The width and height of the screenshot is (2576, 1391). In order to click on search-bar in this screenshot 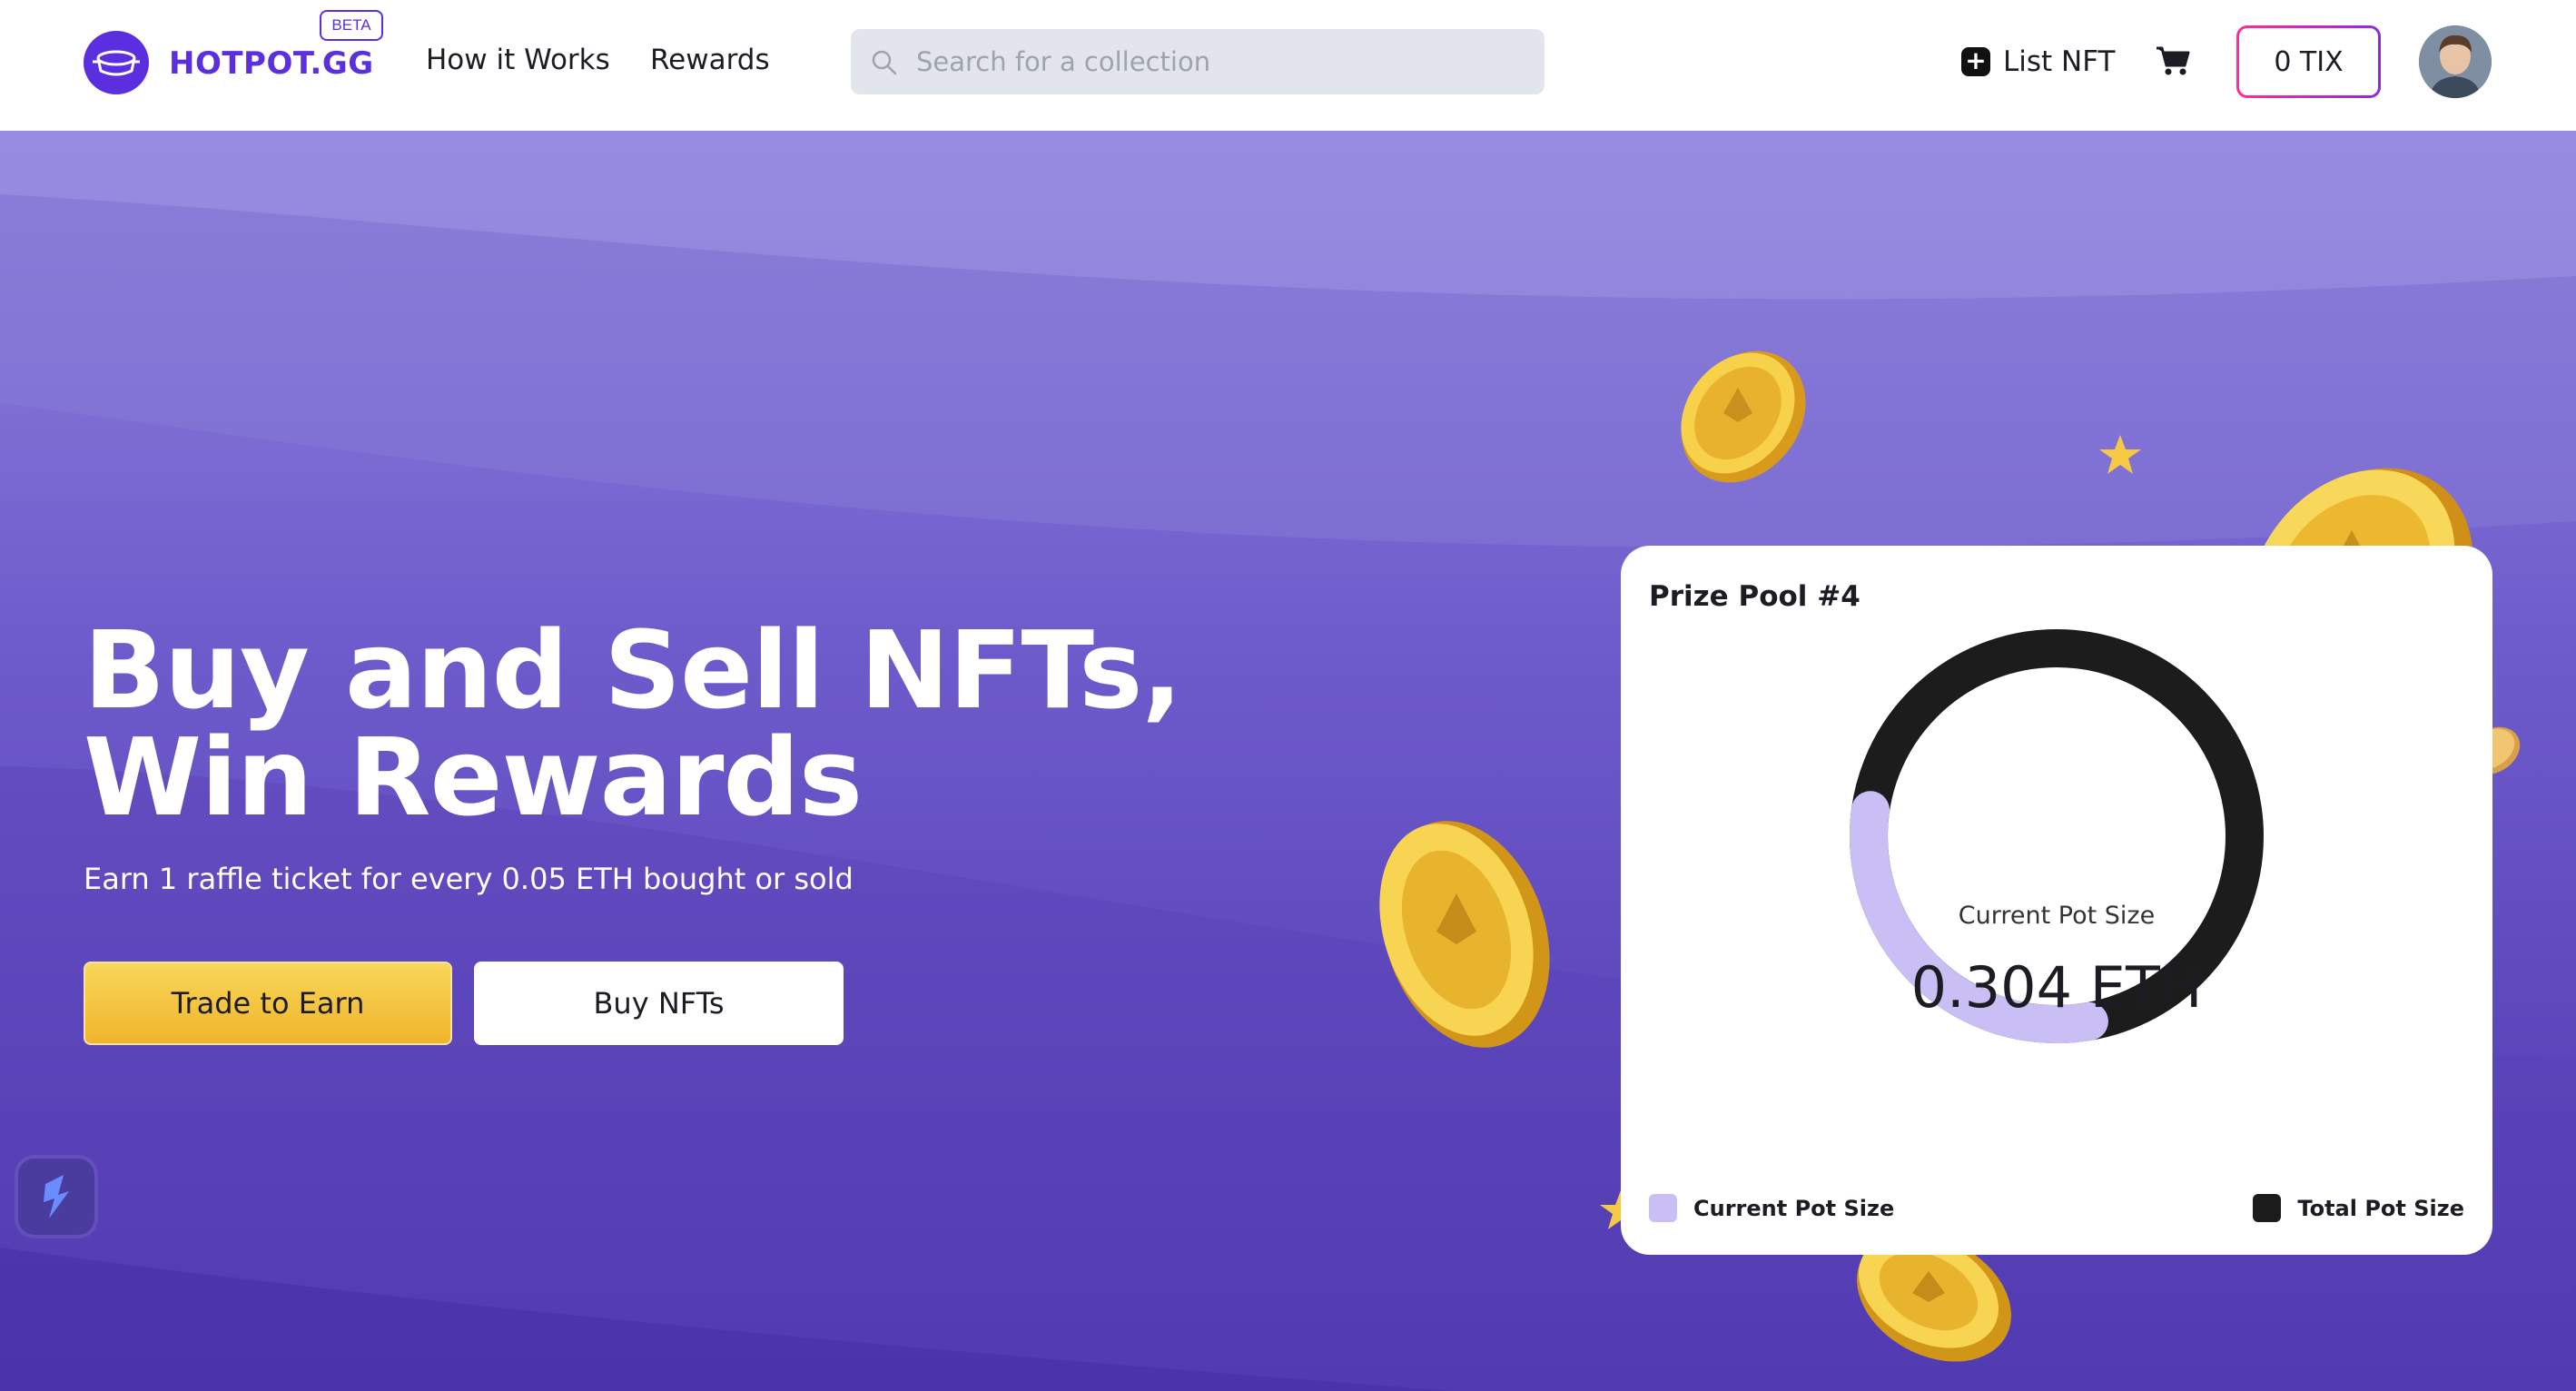, I will do `click(1198, 62)`.